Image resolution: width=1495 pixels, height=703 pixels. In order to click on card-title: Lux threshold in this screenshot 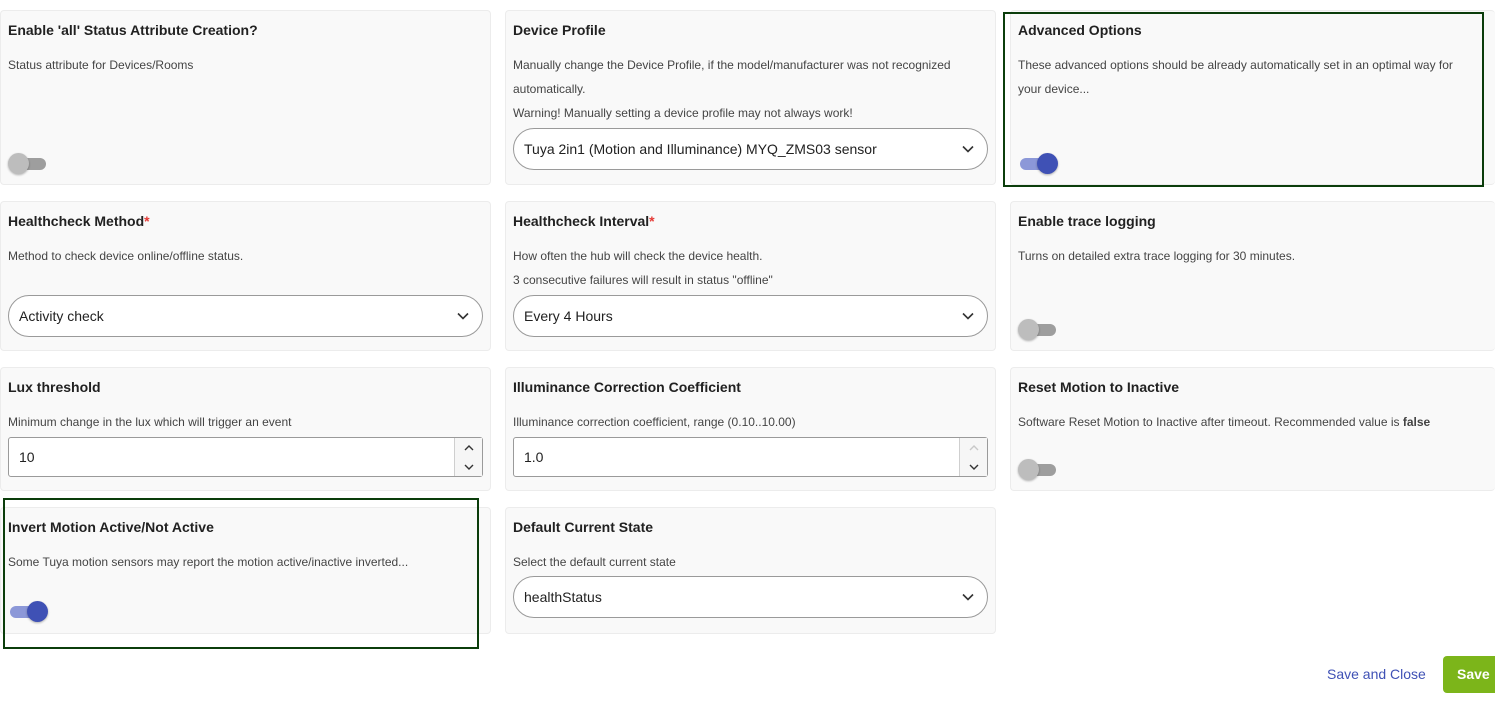, I will do `click(54, 387)`.